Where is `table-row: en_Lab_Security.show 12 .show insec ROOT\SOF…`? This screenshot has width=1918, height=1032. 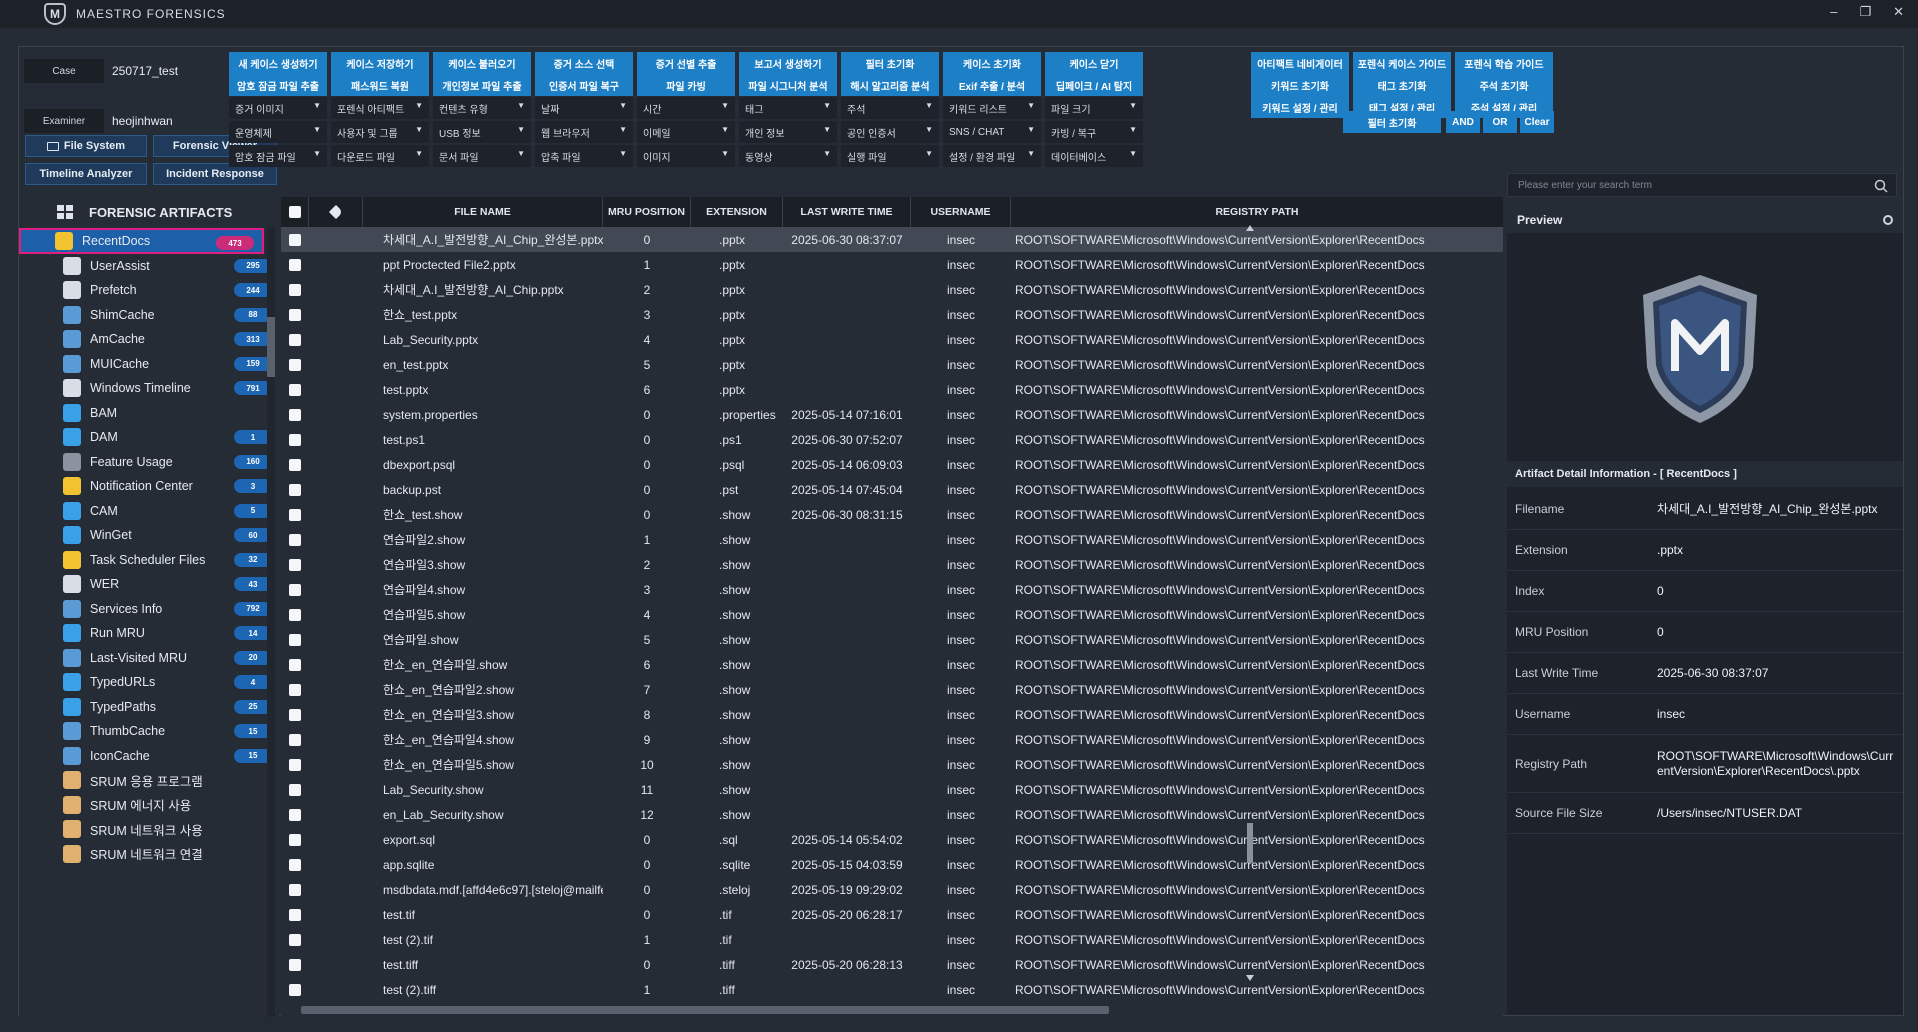 table-row: en_Lab_Security.show 12 .show insec ROOT\SOF… is located at coordinates (892, 814).